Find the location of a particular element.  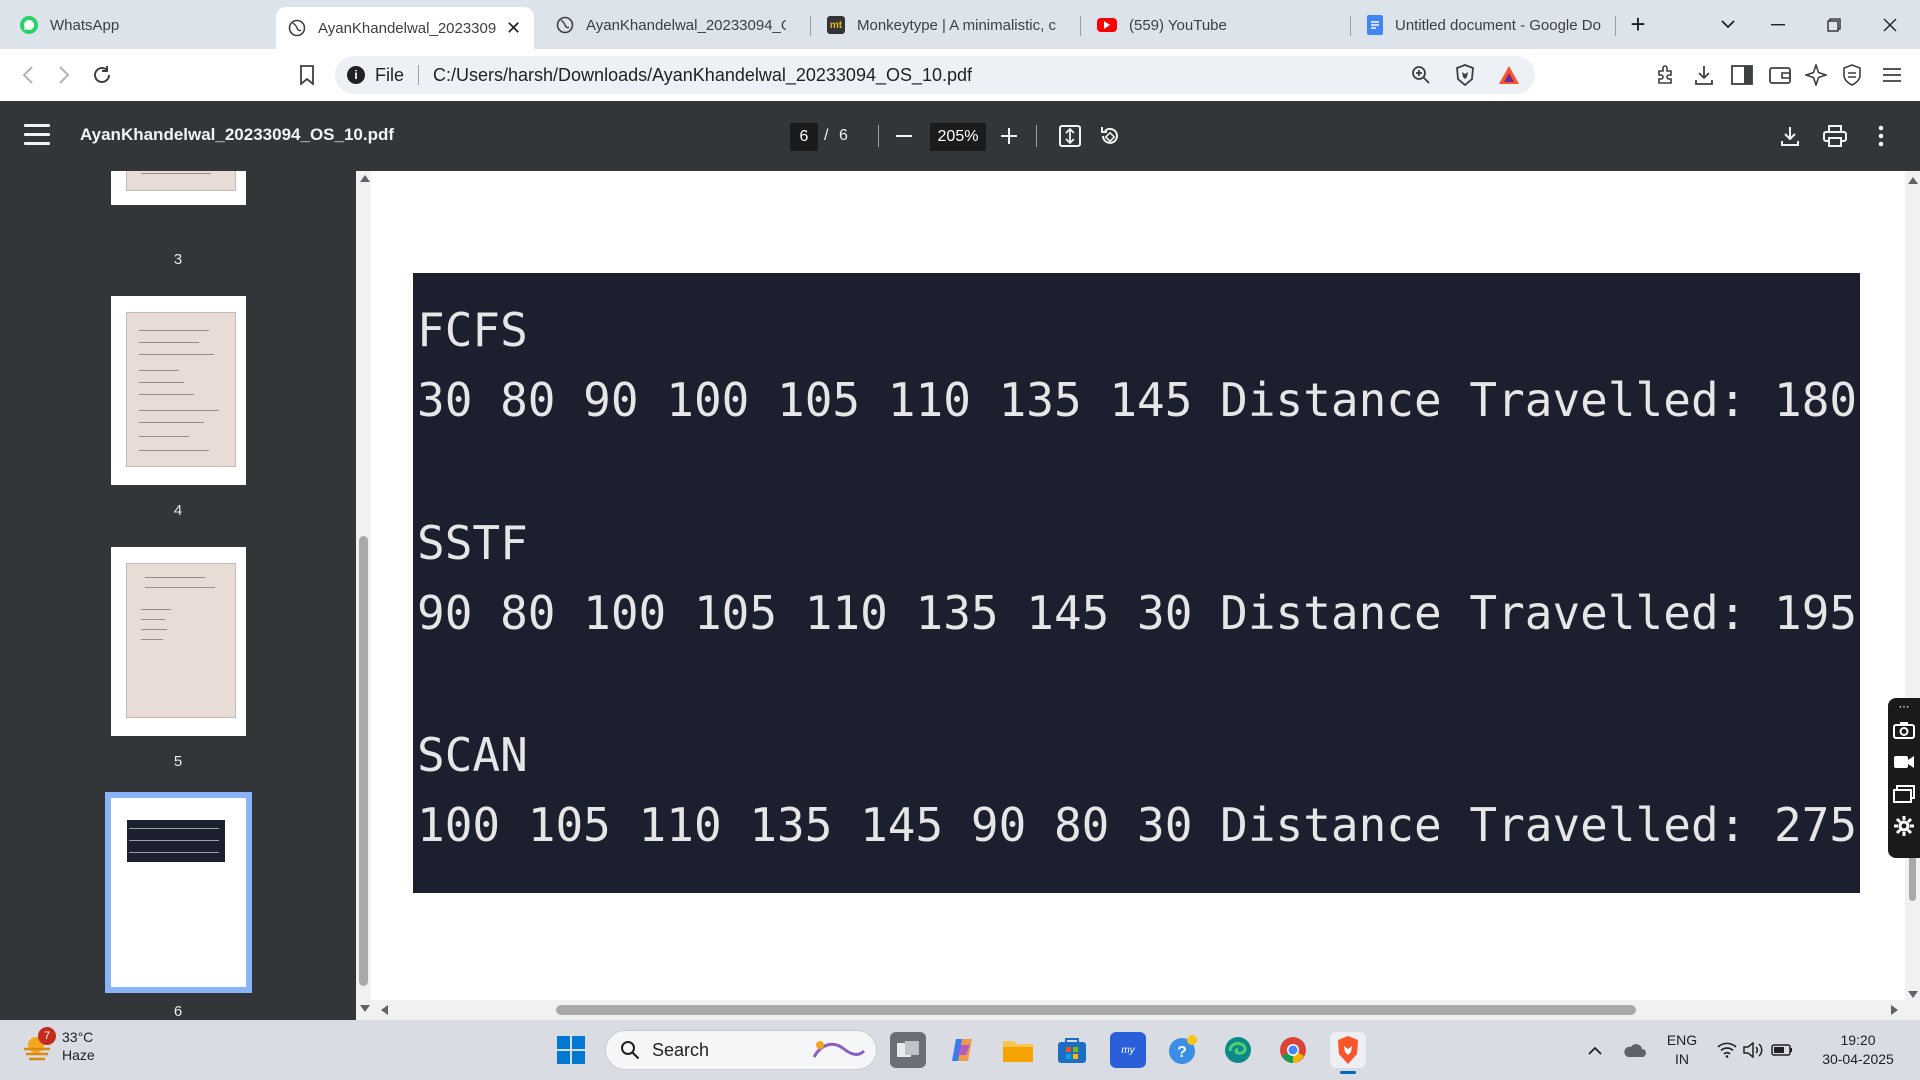

document-horizontal-scrollbar is located at coordinates (1138, 1010).